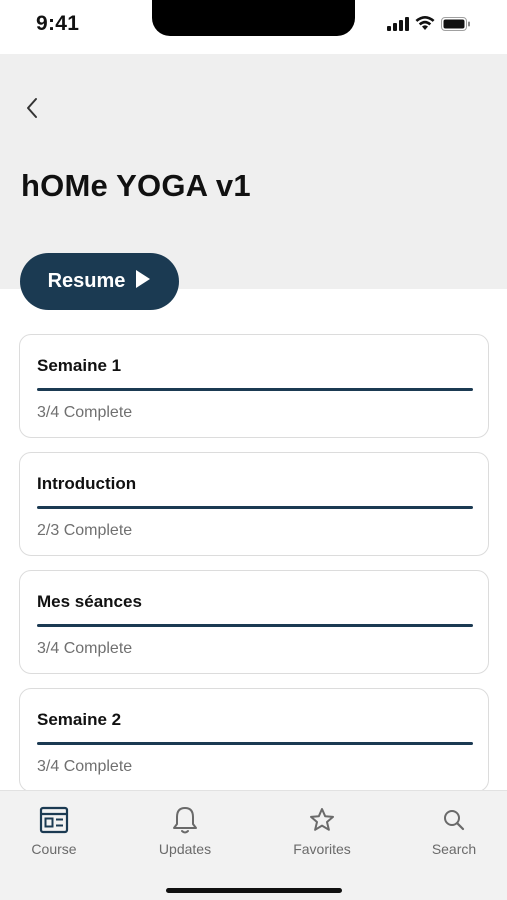  Describe the element at coordinates (322, 849) in the screenshot. I see `tab-label: Favorites` at that location.